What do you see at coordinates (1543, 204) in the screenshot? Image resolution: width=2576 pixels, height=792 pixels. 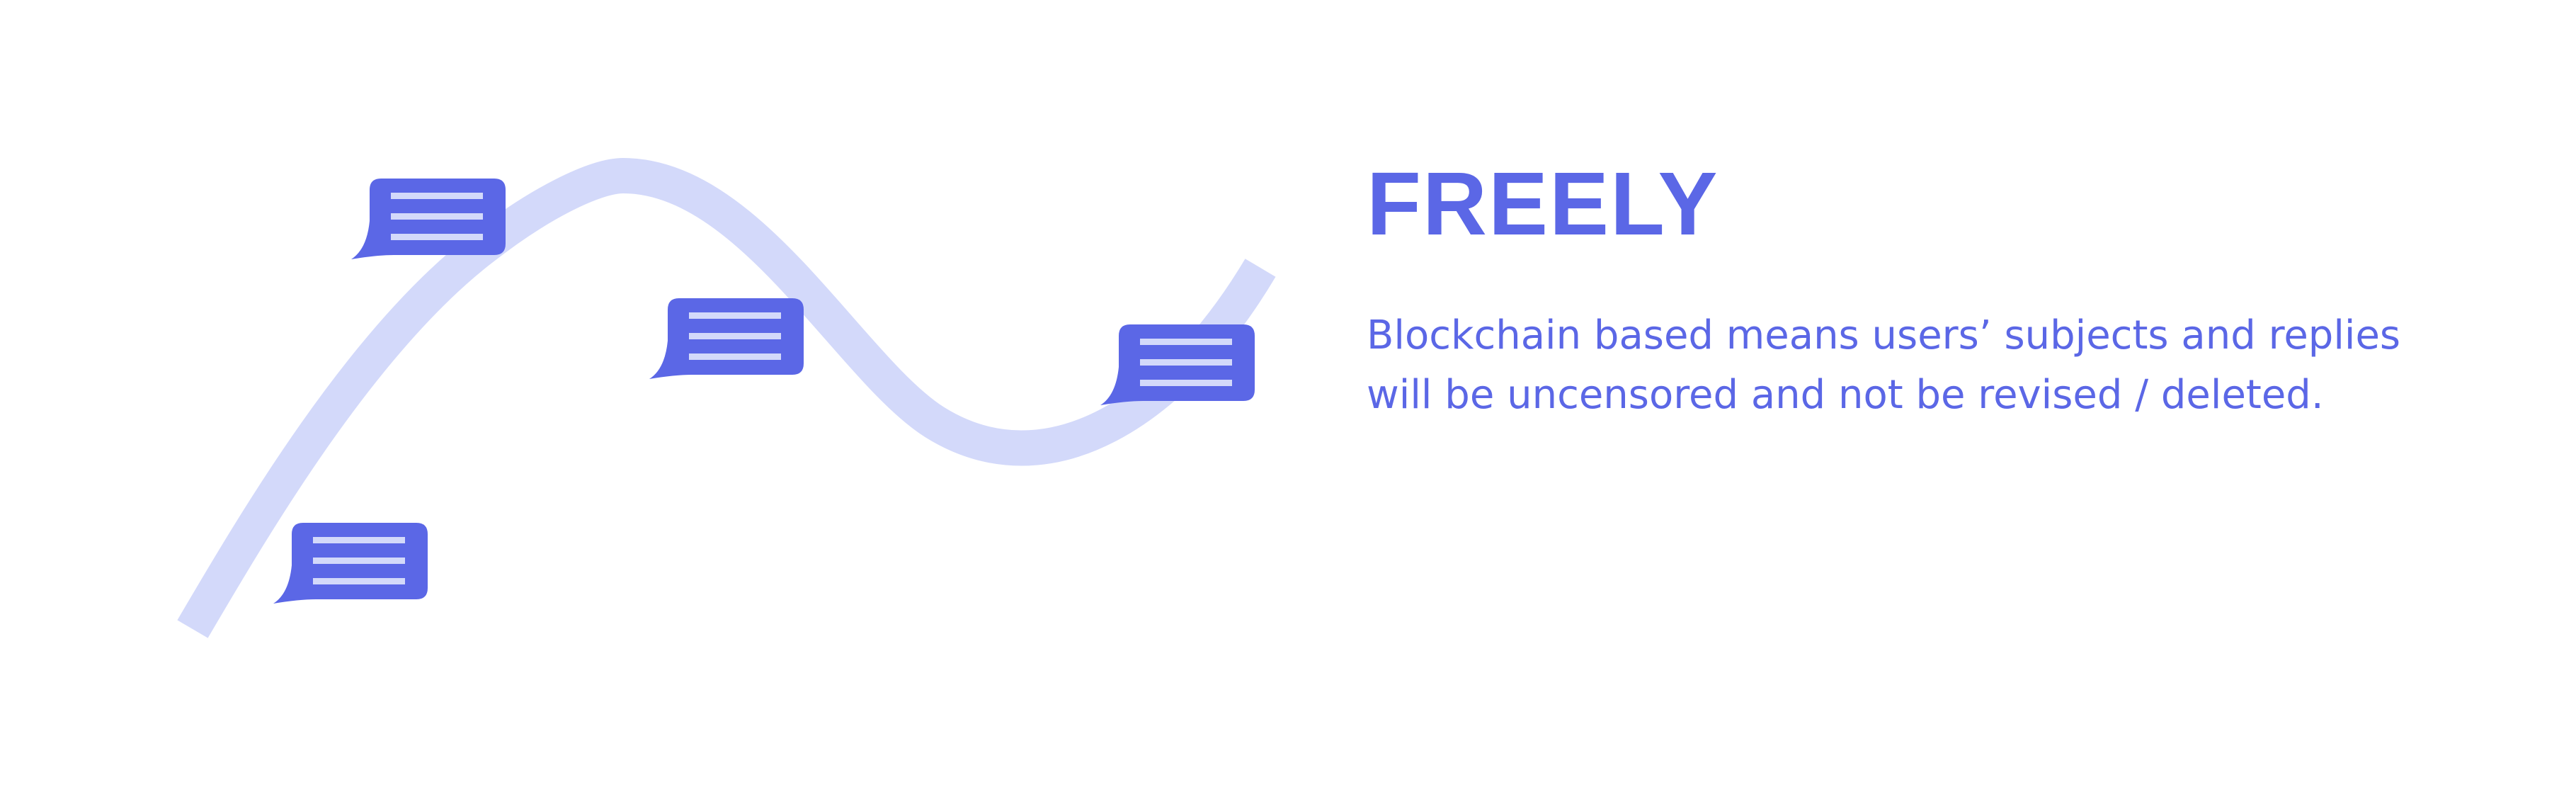 I see `feature-title: FREELY` at bounding box center [1543, 204].